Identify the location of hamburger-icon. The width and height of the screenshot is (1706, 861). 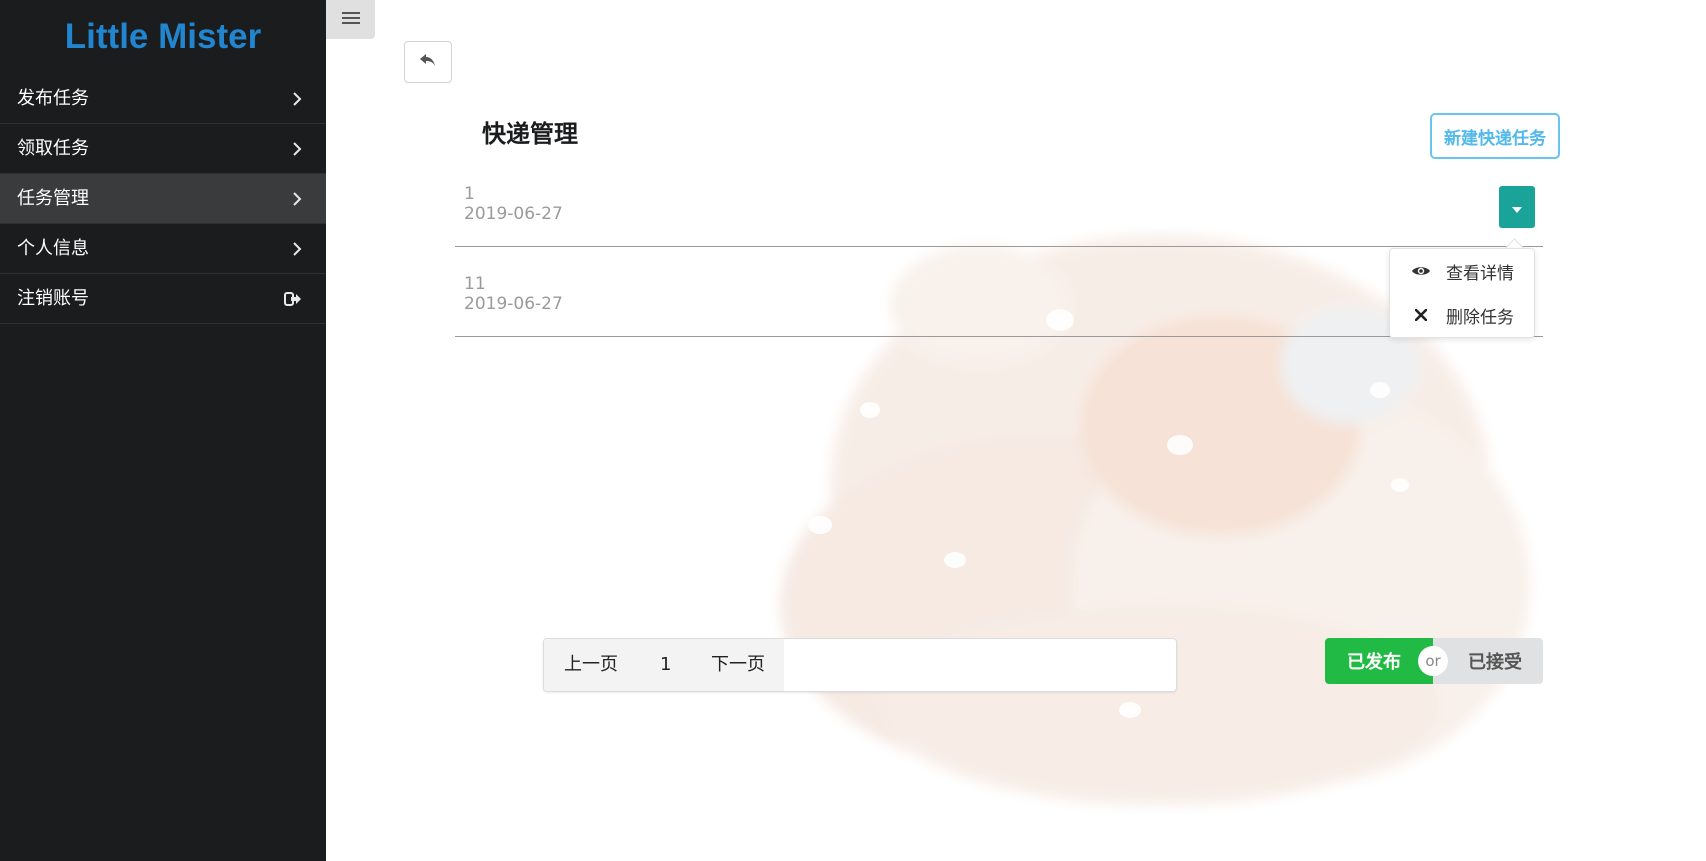
(350, 19).